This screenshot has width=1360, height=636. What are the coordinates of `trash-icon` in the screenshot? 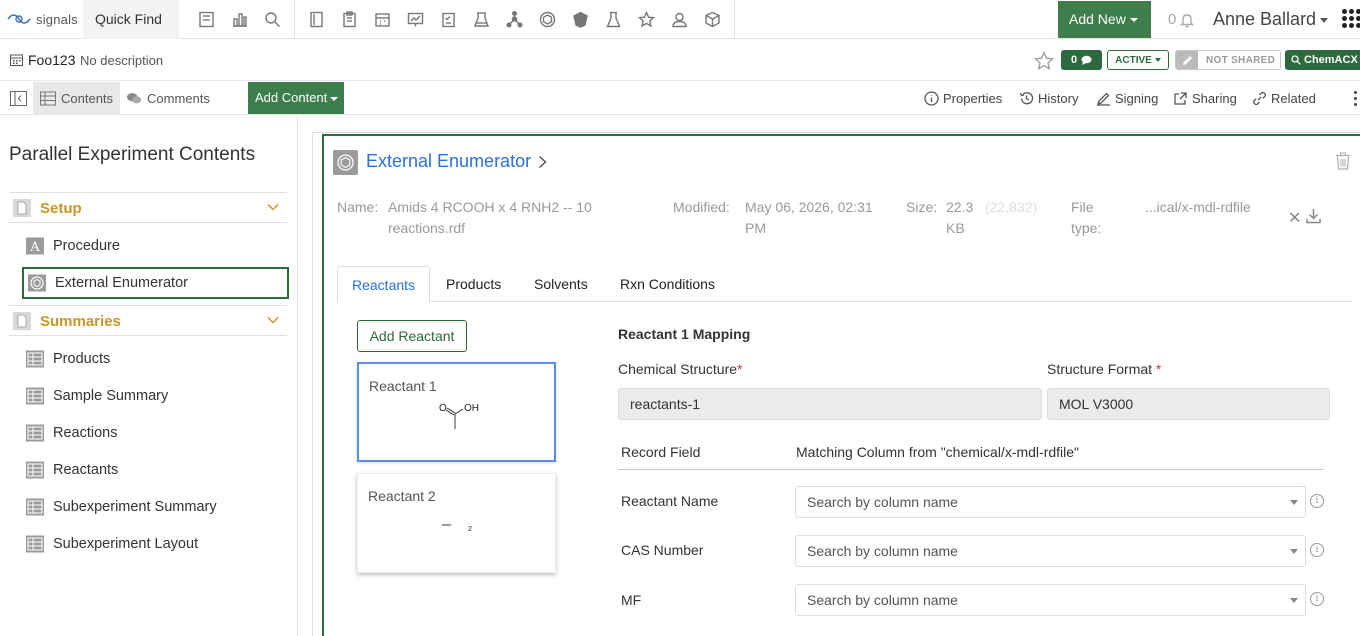 It's located at (1343, 161).